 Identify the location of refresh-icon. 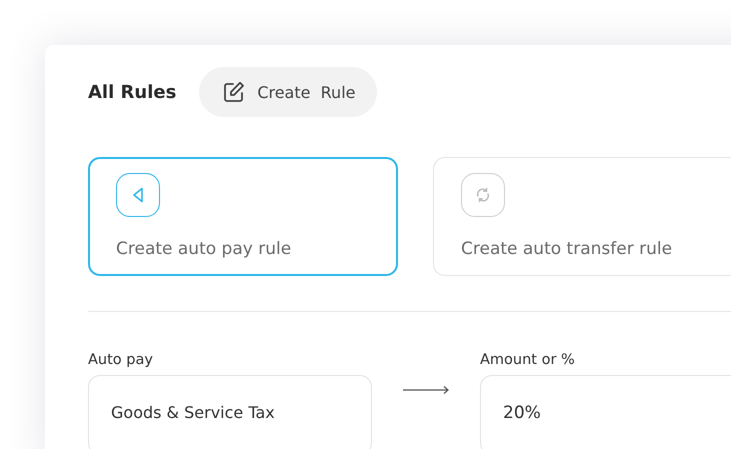
(483, 195).